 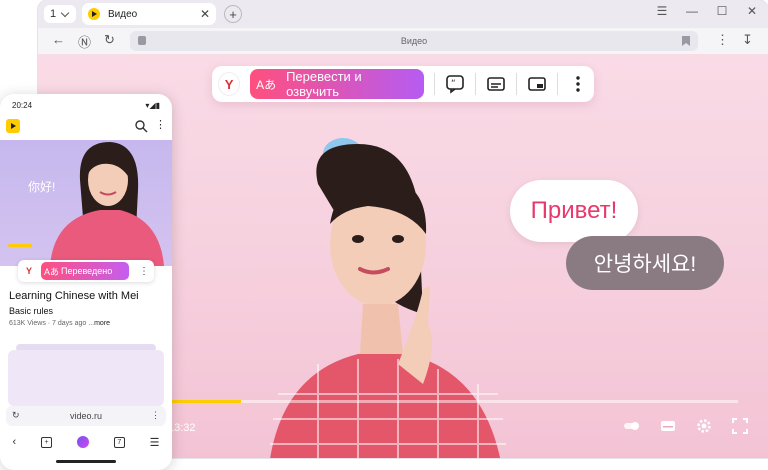 I want to click on quote-subtitles-icon: “, so click(x=455, y=84).